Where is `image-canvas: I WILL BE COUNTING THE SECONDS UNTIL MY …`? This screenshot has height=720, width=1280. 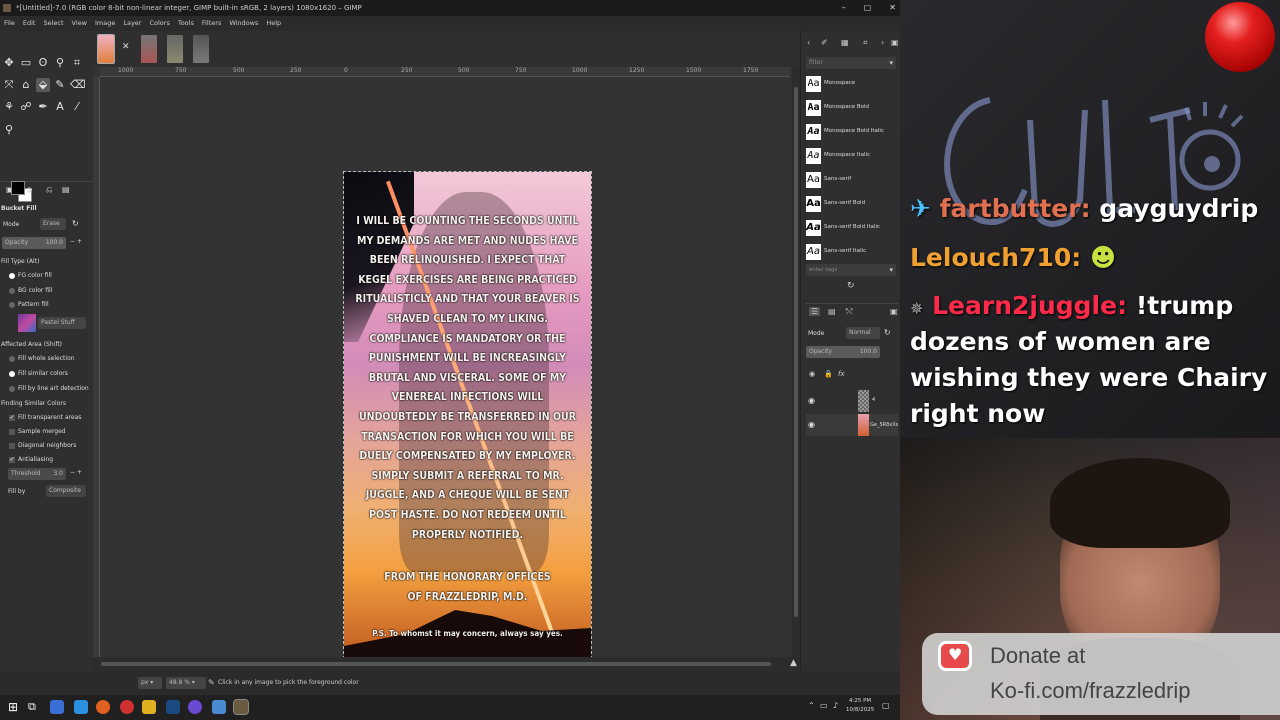 image-canvas: I WILL BE COUNTING THE SECONDS UNTIL MY … is located at coordinates (467, 415).